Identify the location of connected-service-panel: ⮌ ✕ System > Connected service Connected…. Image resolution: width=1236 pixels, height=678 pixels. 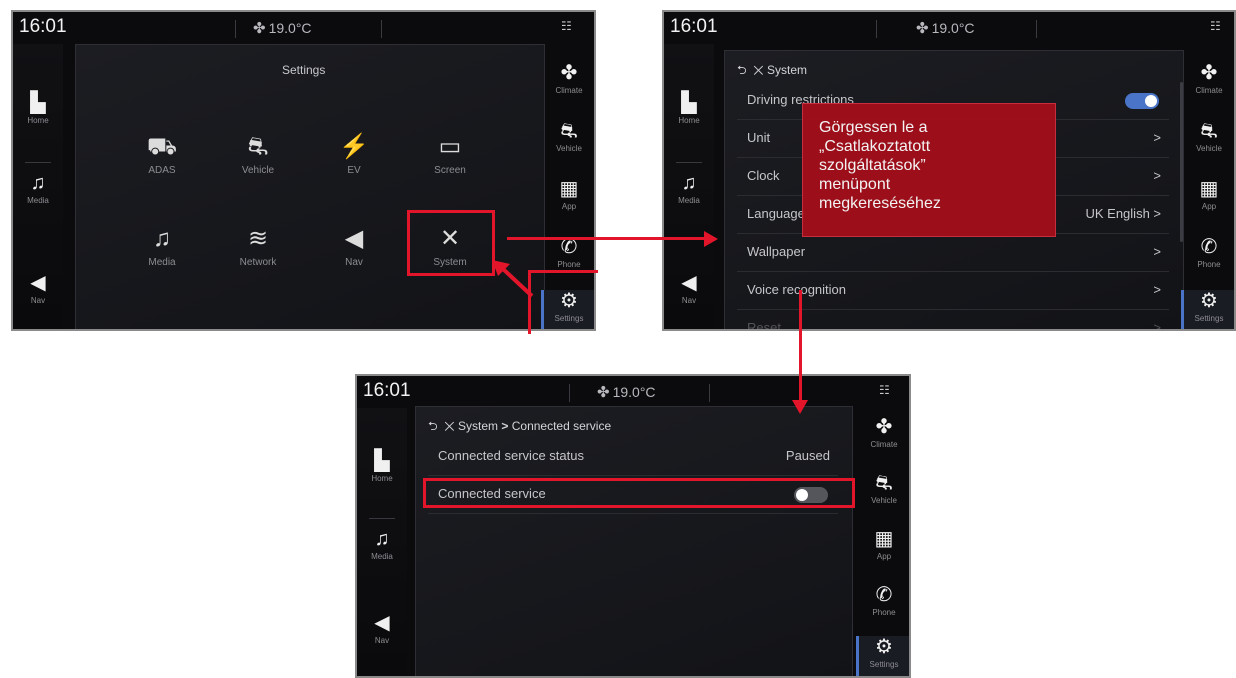
(634, 541).